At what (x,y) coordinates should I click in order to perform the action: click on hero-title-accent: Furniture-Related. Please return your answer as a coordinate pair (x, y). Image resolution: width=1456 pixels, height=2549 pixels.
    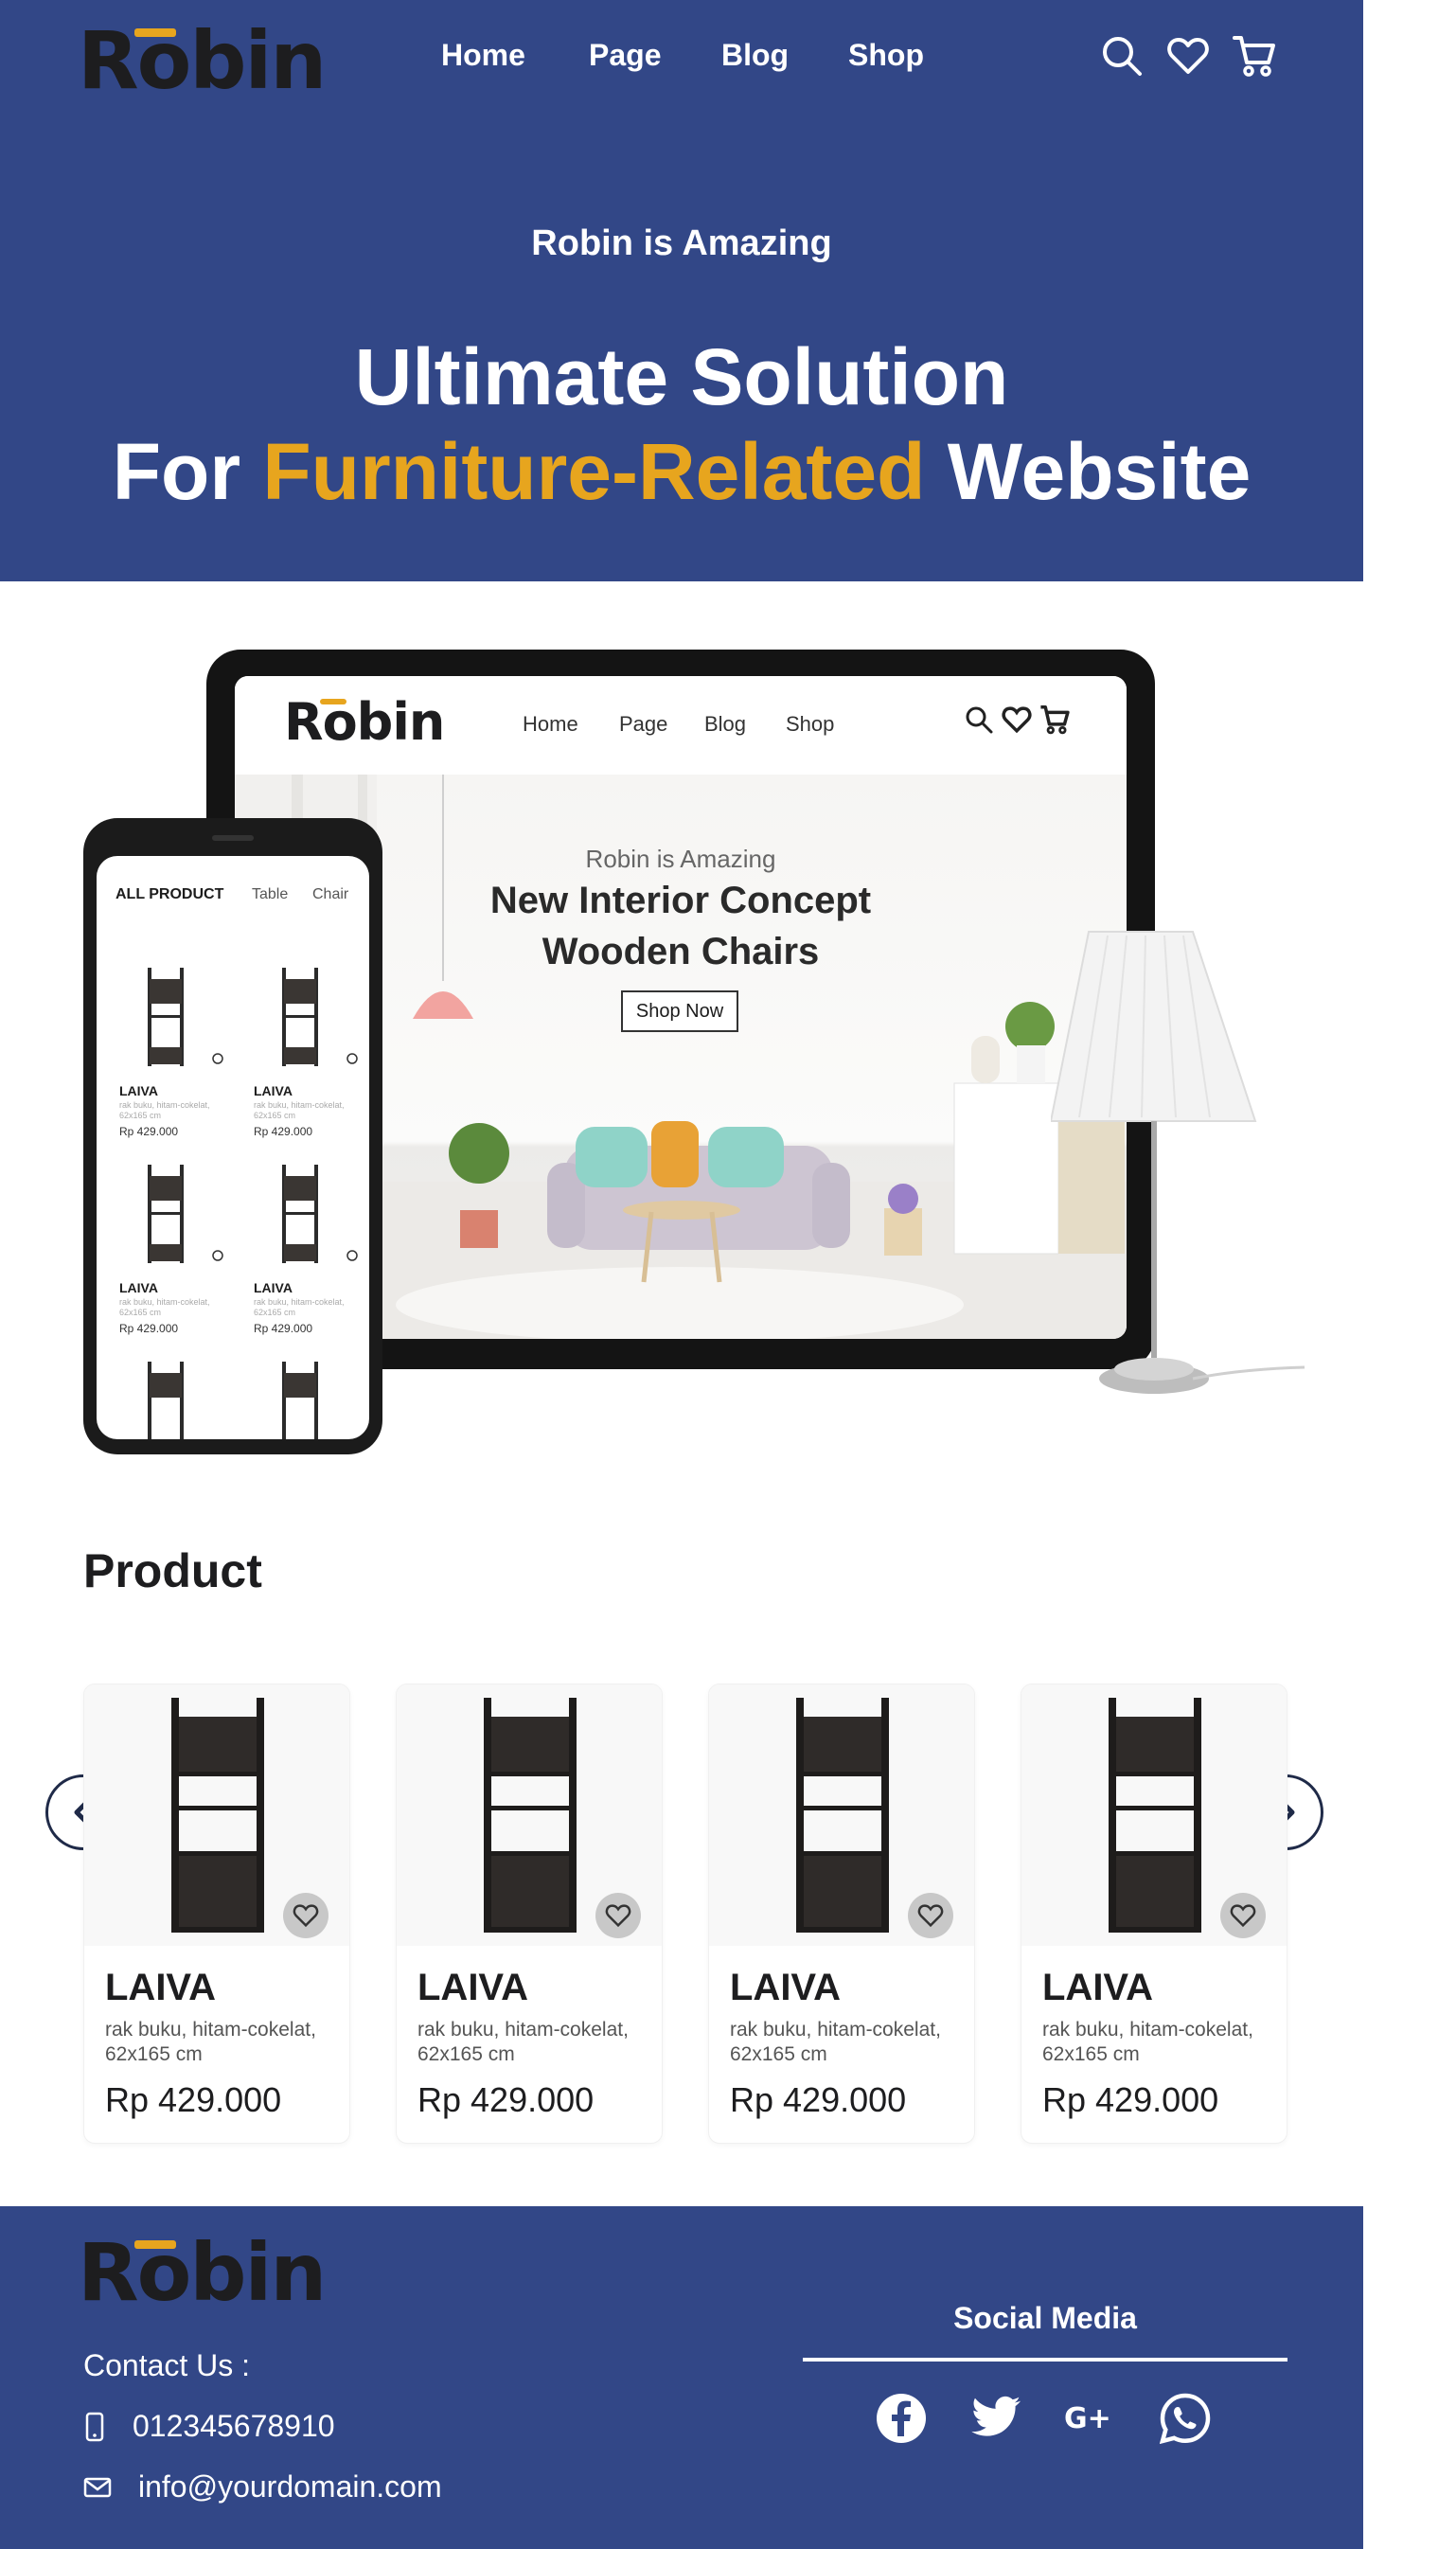
    Looking at the image, I should click on (594, 471).